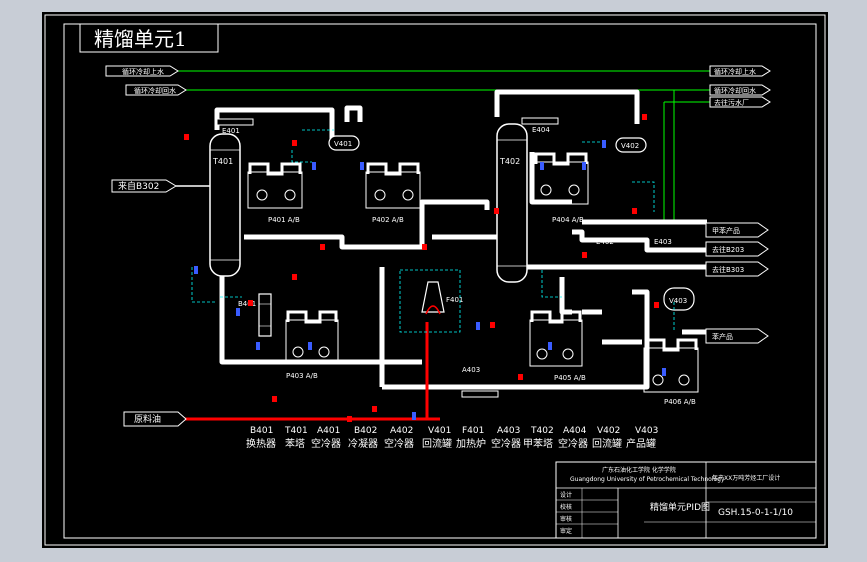  What do you see at coordinates (231, 131) in the screenshot?
I see `svg-text: E401` at bounding box center [231, 131].